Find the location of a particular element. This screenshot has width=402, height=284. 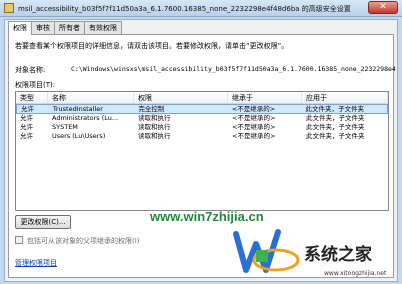

column-header-type: 类型 is located at coordinates (32, 97).